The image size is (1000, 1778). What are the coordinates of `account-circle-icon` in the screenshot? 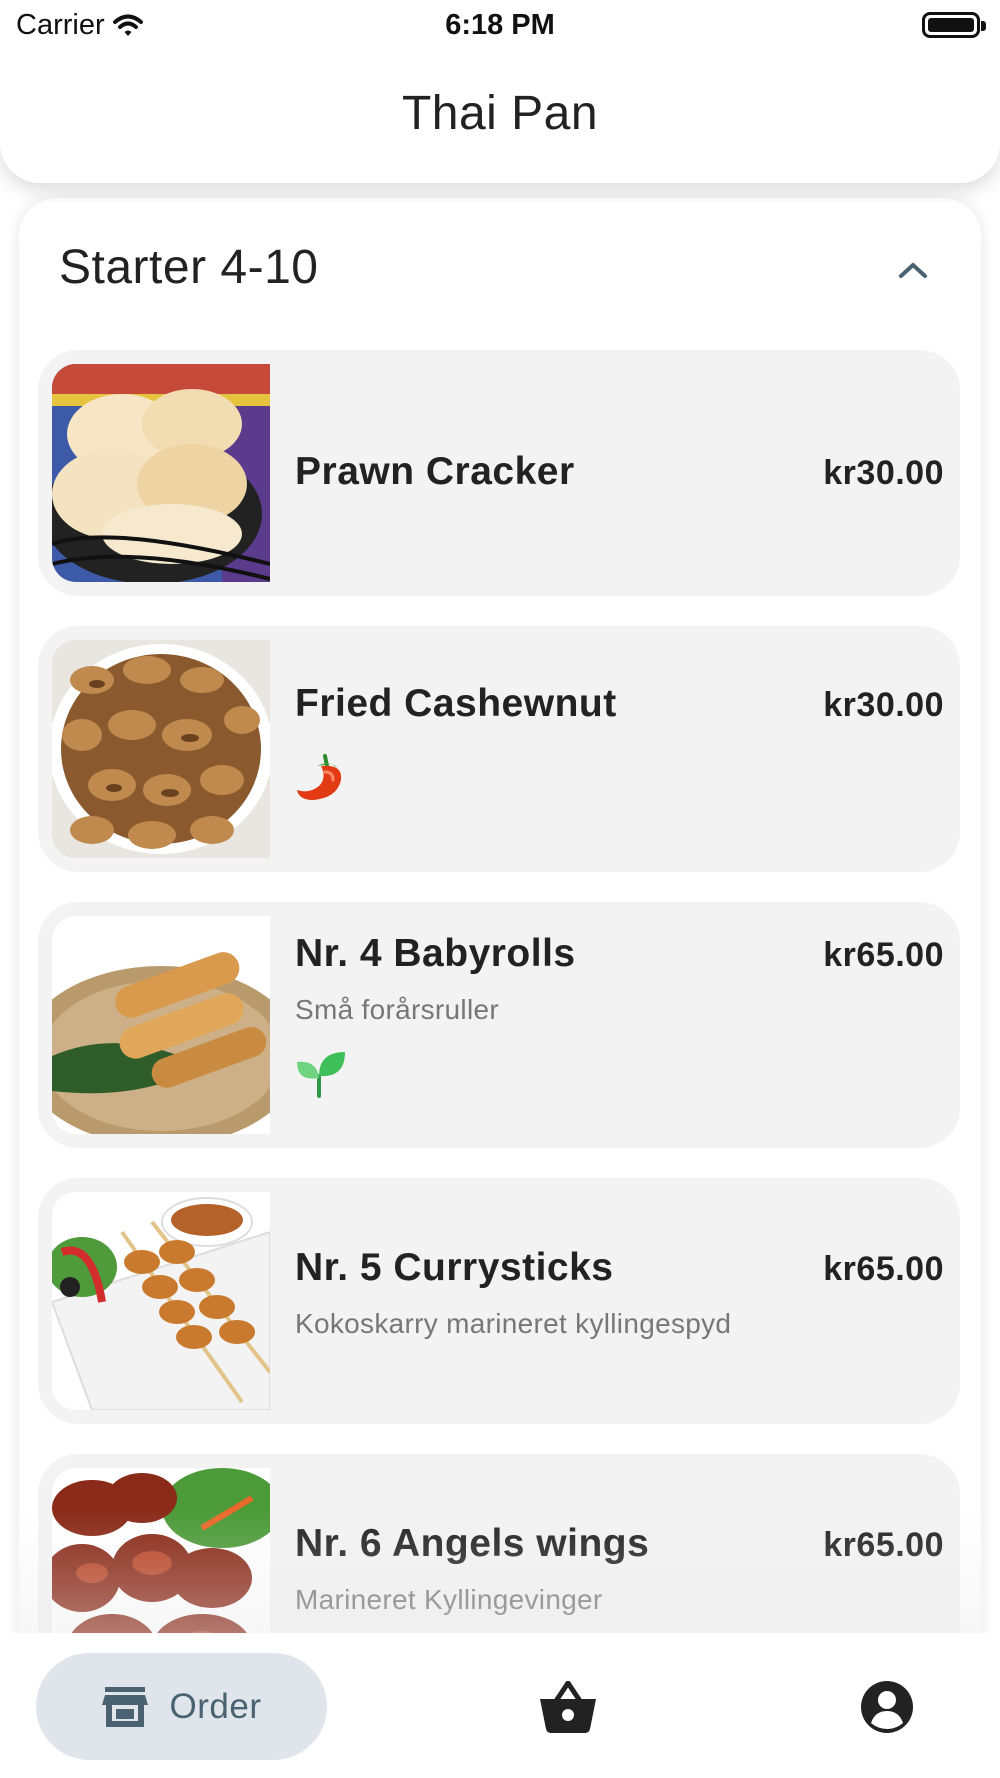 It's located at (887, 1707).